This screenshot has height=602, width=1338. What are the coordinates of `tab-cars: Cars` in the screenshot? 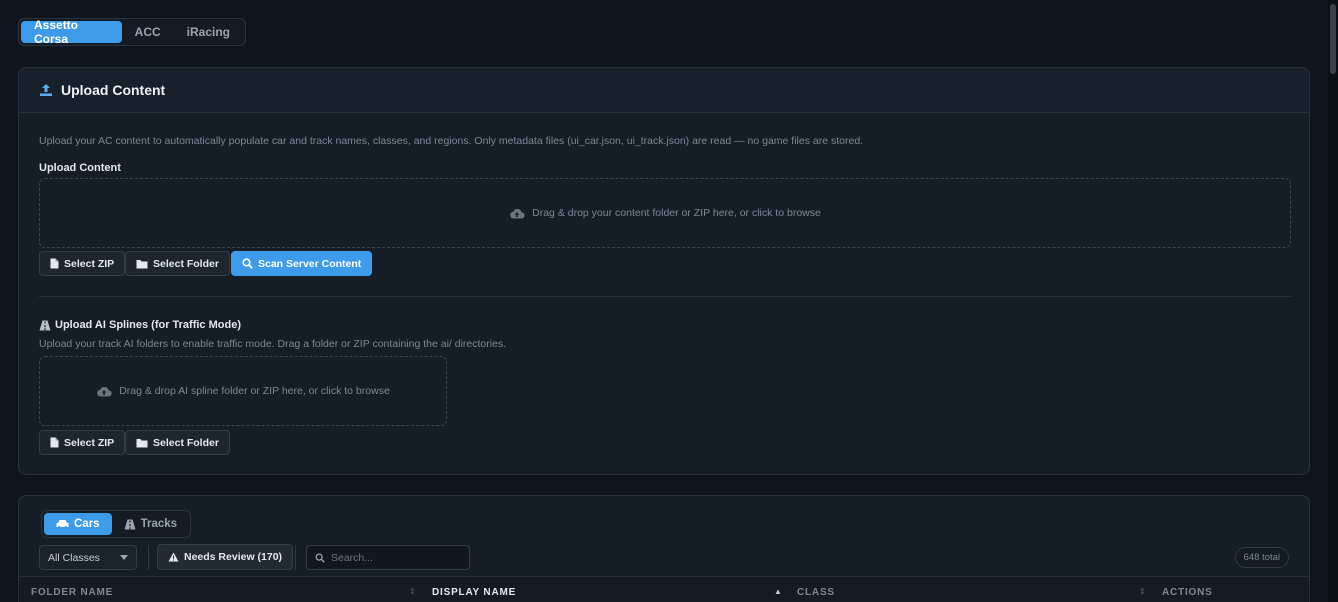 It's located at (78, 524).